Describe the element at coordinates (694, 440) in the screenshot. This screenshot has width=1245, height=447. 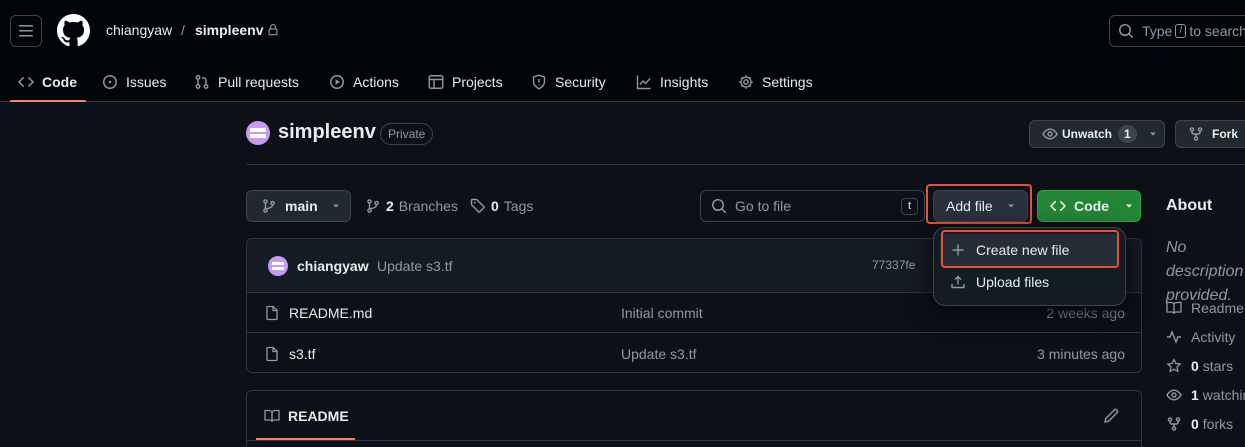
I see `readme-divider` at that location.